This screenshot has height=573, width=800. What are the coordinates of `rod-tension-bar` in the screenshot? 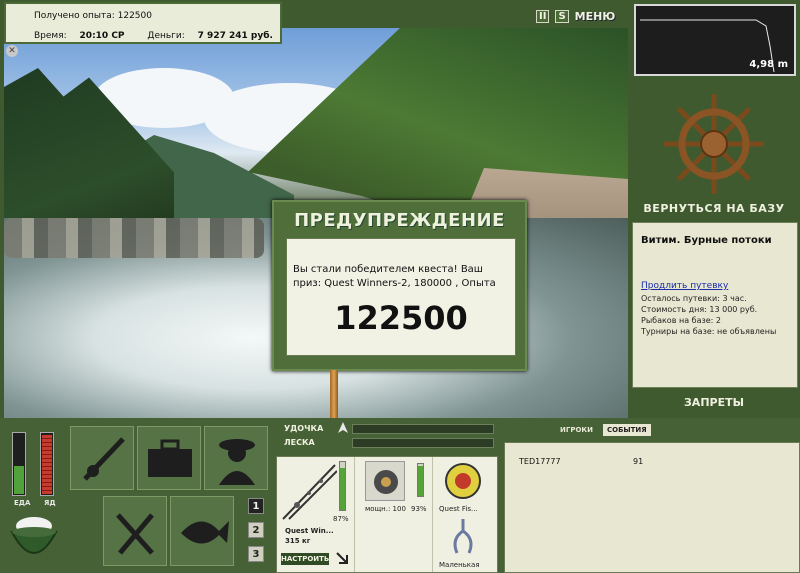 It's located at (423, 429).